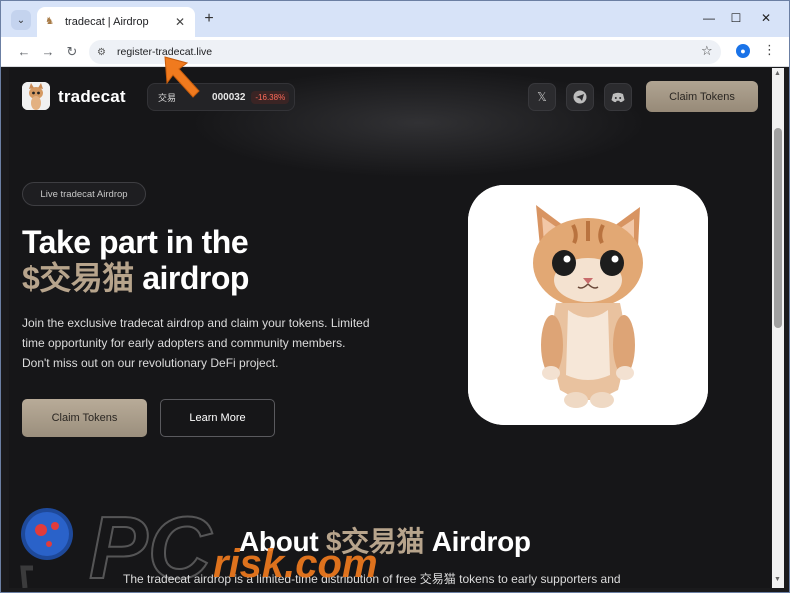 Image resolution: width=790 pixels, height=593 pixels. What do you see at coordinates (618, 97) in the screenshot?
I see `discord-icon` at bounding box center [618, 97].